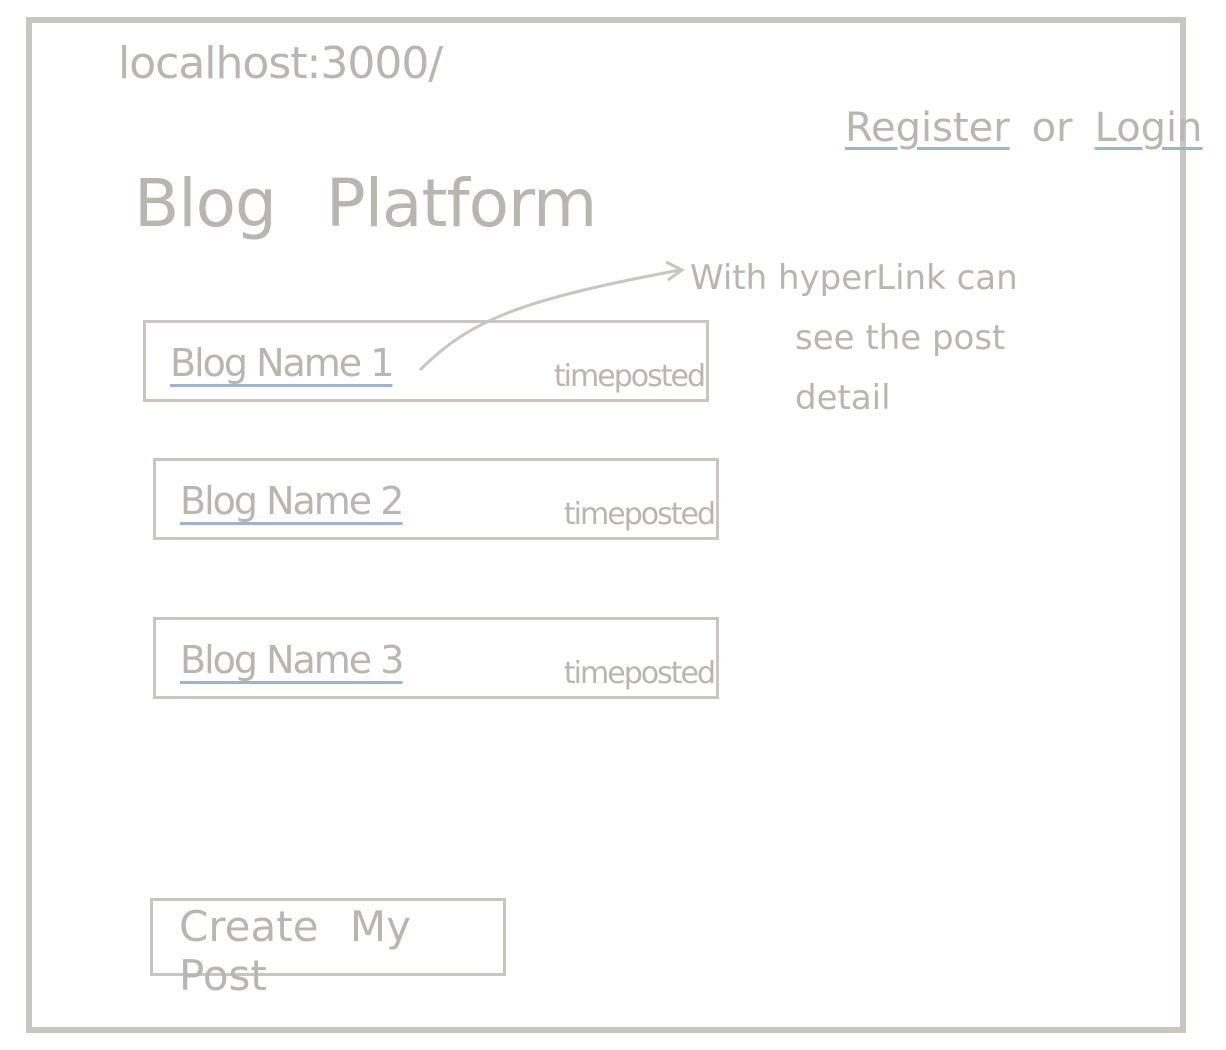 Image resolution: width=1226 pixels, height=1050 pixels. I want to click on post-title-link: Blog Name 3, so click(292, 660).